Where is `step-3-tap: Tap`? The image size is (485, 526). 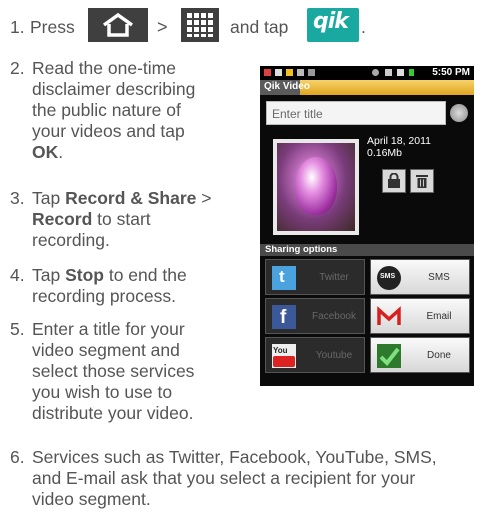
step-3-tap: Tap is located at coordinates (46, 198).